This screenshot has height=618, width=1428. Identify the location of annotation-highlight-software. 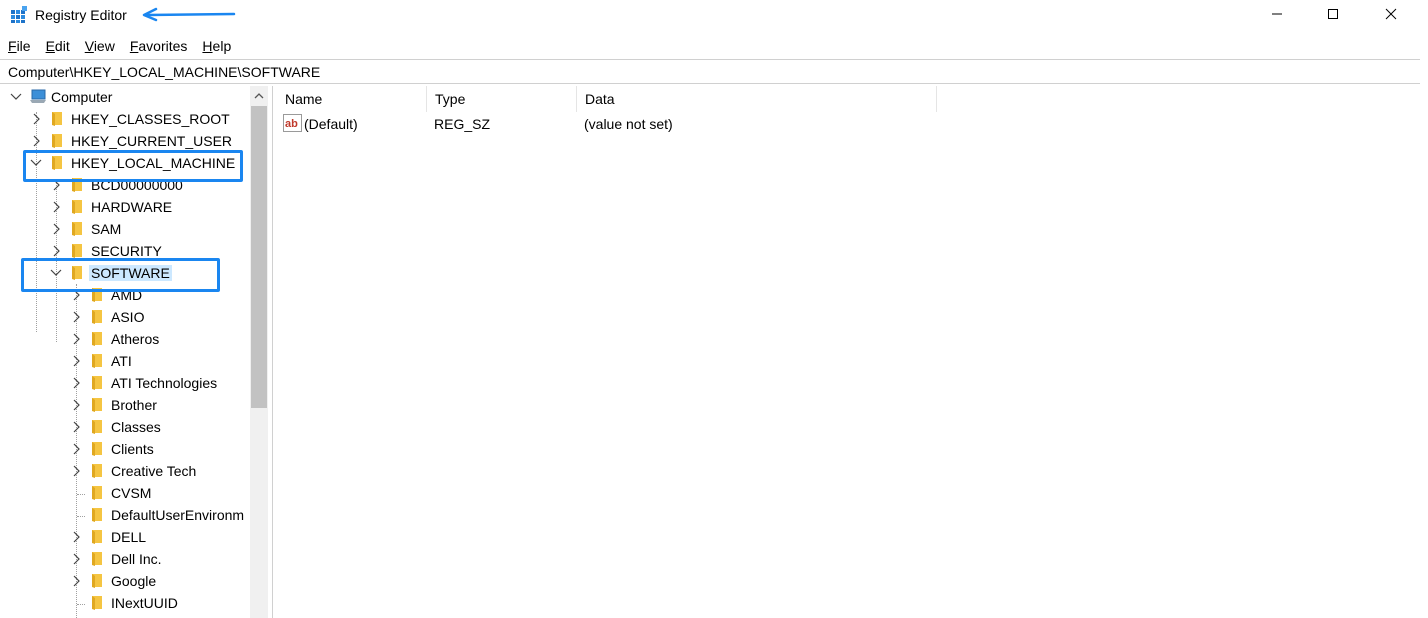
(120, 275).